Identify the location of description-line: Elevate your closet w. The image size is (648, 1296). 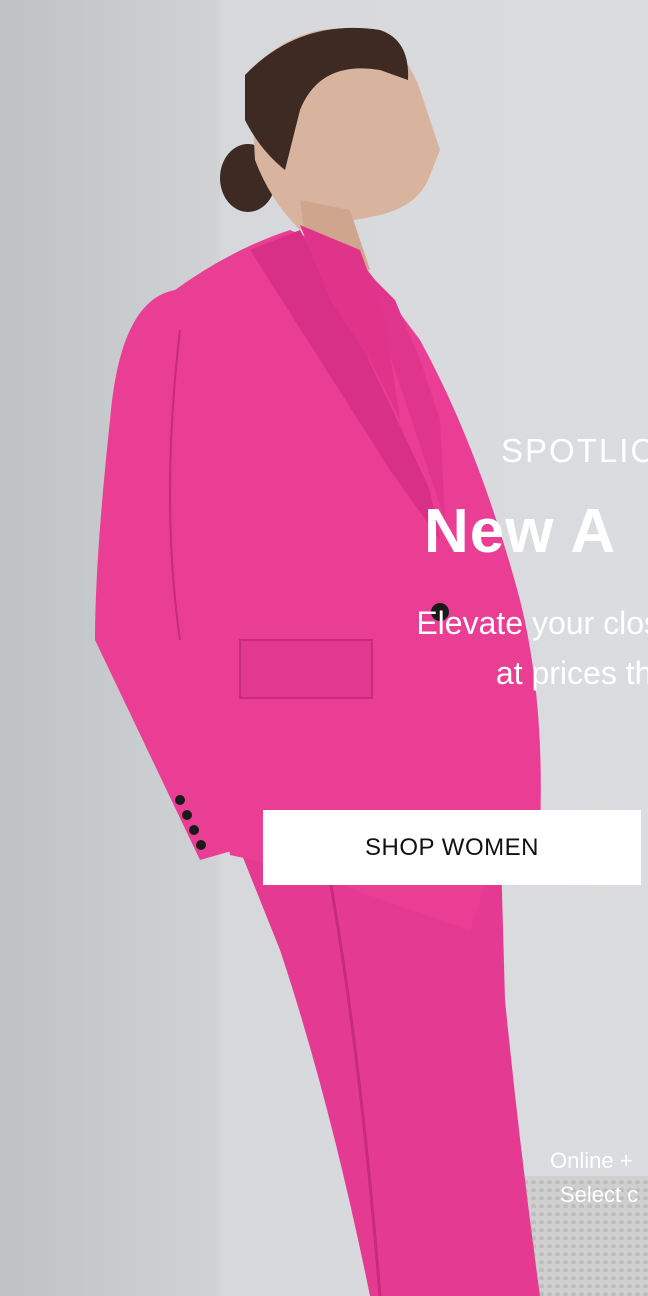
(532, 623).